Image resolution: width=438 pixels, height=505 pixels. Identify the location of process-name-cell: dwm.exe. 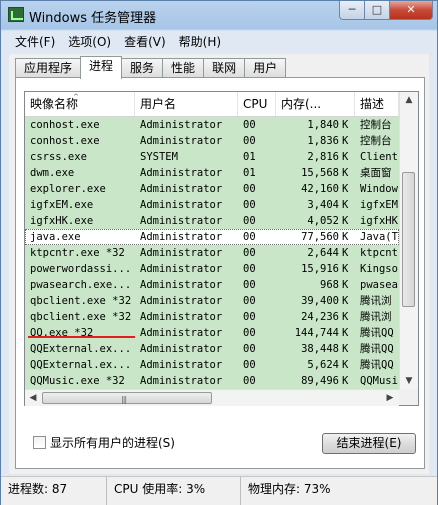
(52, 173).